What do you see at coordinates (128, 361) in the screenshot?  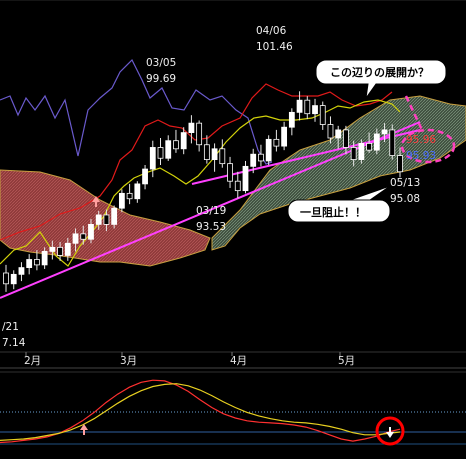 I see `month-label-mar: 3月` at bounding box center [128, 361].